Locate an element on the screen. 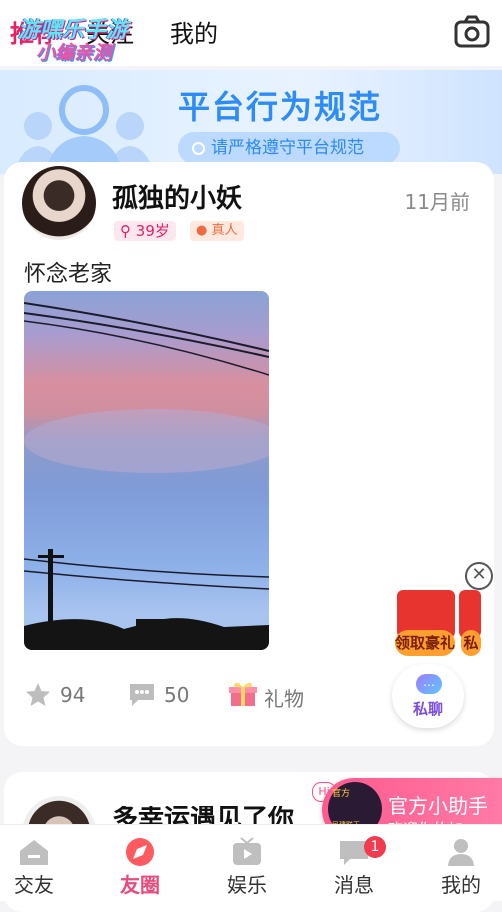 Image resolution: width=502 pixels, height=912 pixels. nav-entertainment: 娱乐 is located at coordinates (247, 863).